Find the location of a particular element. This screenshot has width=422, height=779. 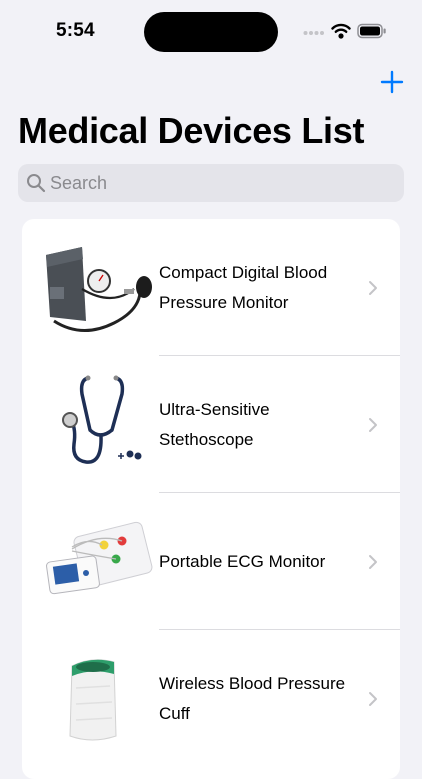

wireless-cuff-image is located at coordinates (93, 700).